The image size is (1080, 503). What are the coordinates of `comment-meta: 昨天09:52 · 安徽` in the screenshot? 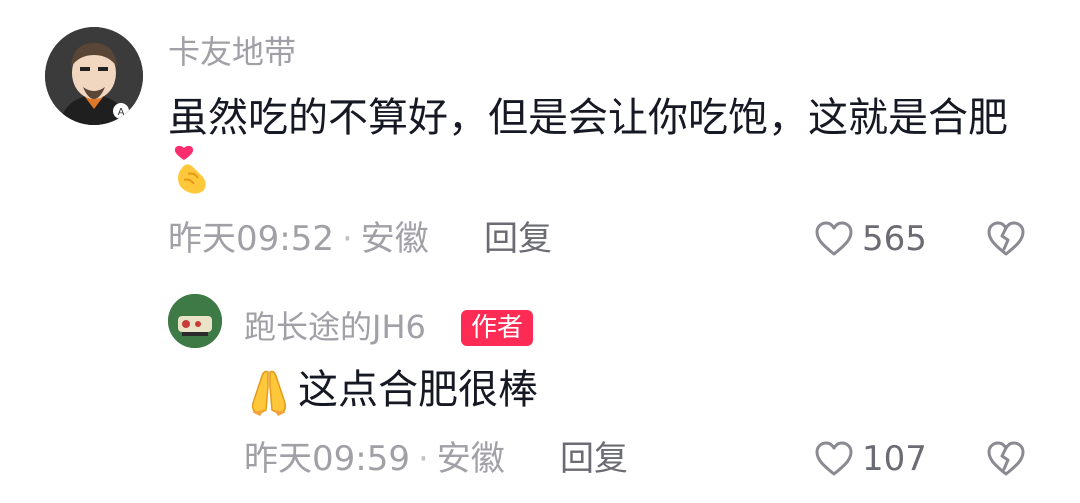 It's located at (298, 239).